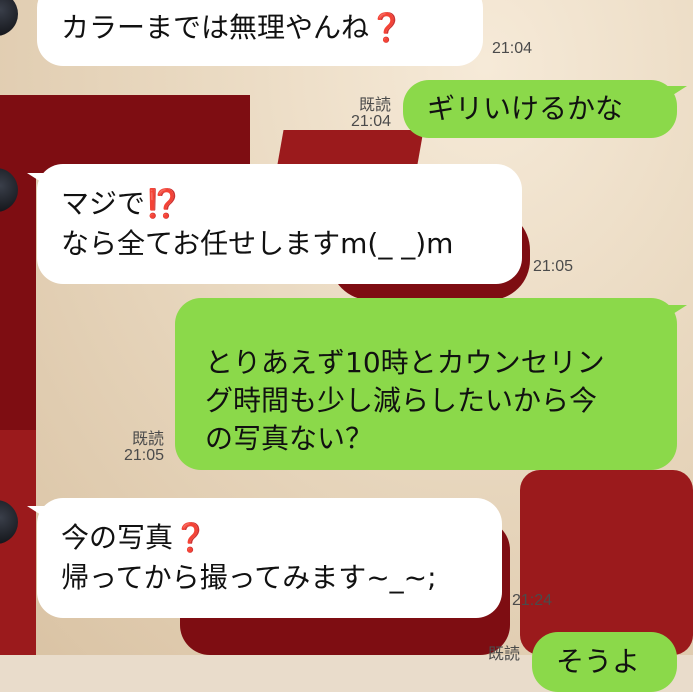  I want to click on message-text: とりあえず10時とカウンセリン, so click(405, 362).